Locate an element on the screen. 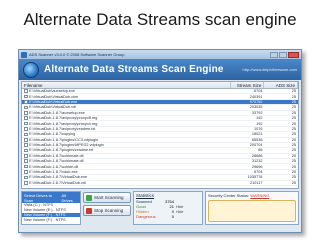  banner-title: Alternate Data Streams Scan Engine is located at coordinates (134, 69).